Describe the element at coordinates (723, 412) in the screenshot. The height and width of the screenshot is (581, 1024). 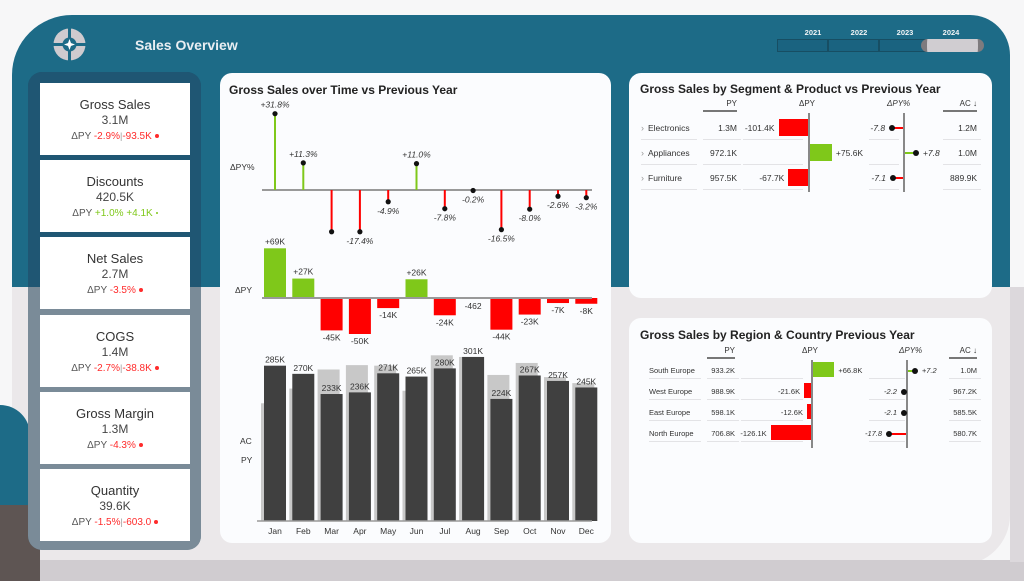
I see `py-value: 598.1K` at that location.